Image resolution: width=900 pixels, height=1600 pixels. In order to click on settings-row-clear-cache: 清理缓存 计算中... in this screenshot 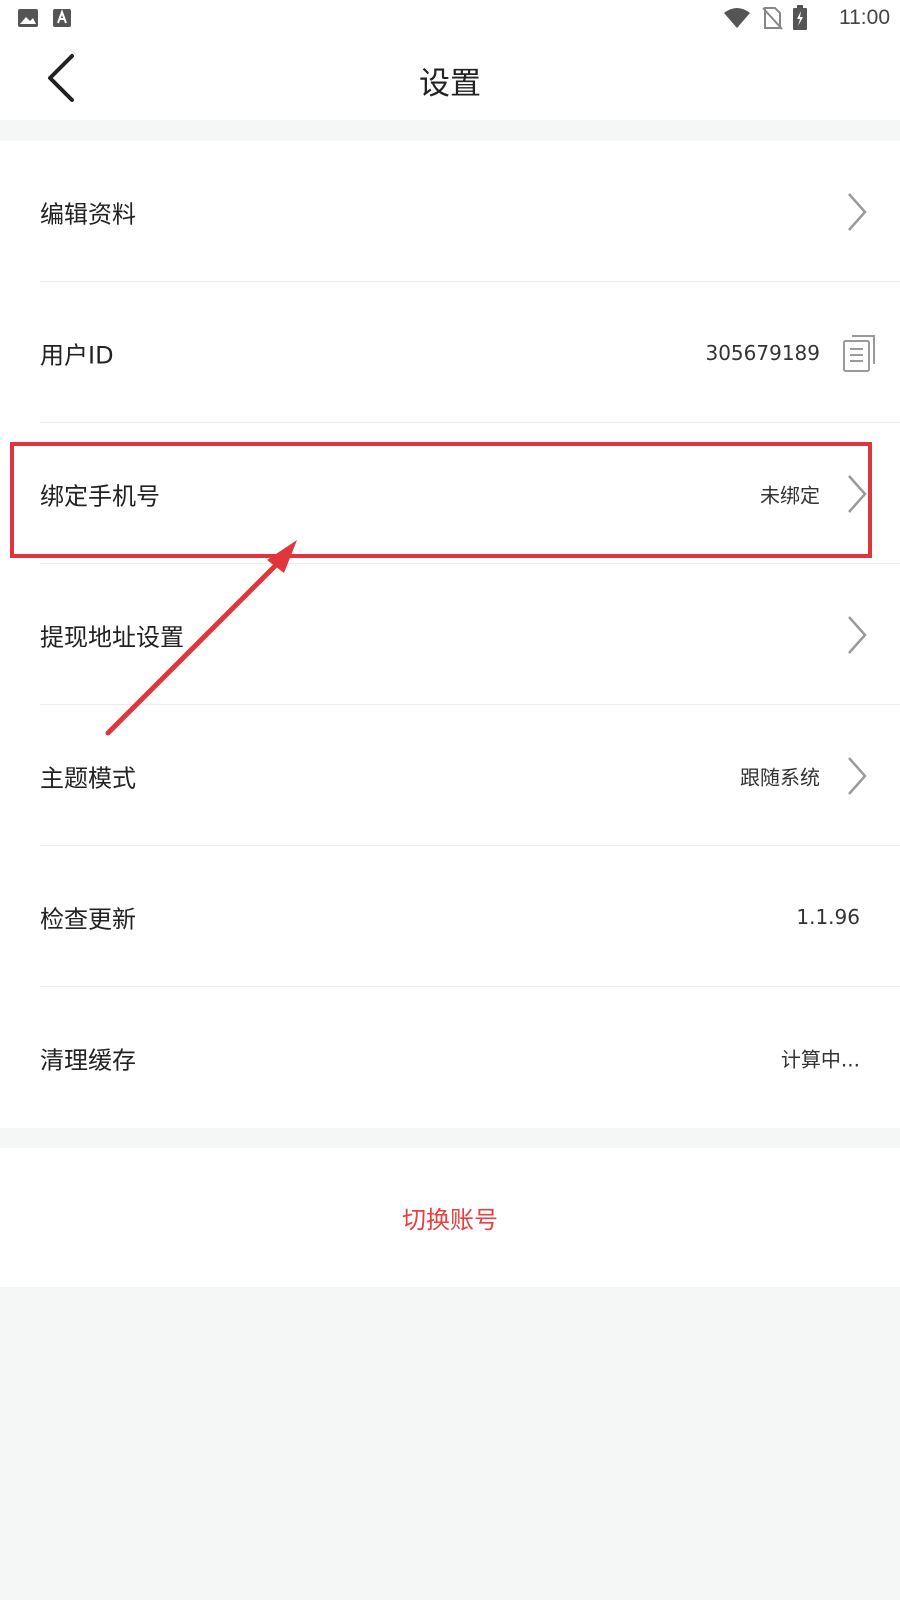, I will do `click(450, 1057)`.